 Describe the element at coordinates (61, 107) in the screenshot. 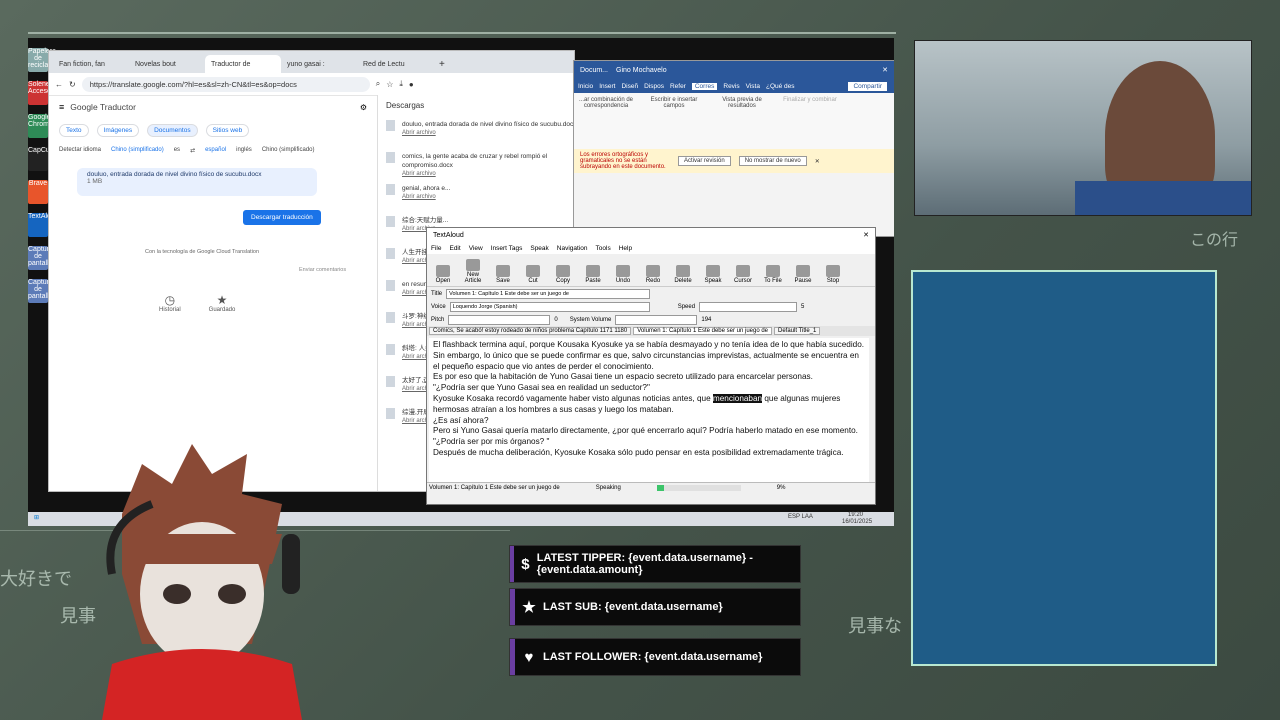

I see `menu-icon: ≡` at that location.